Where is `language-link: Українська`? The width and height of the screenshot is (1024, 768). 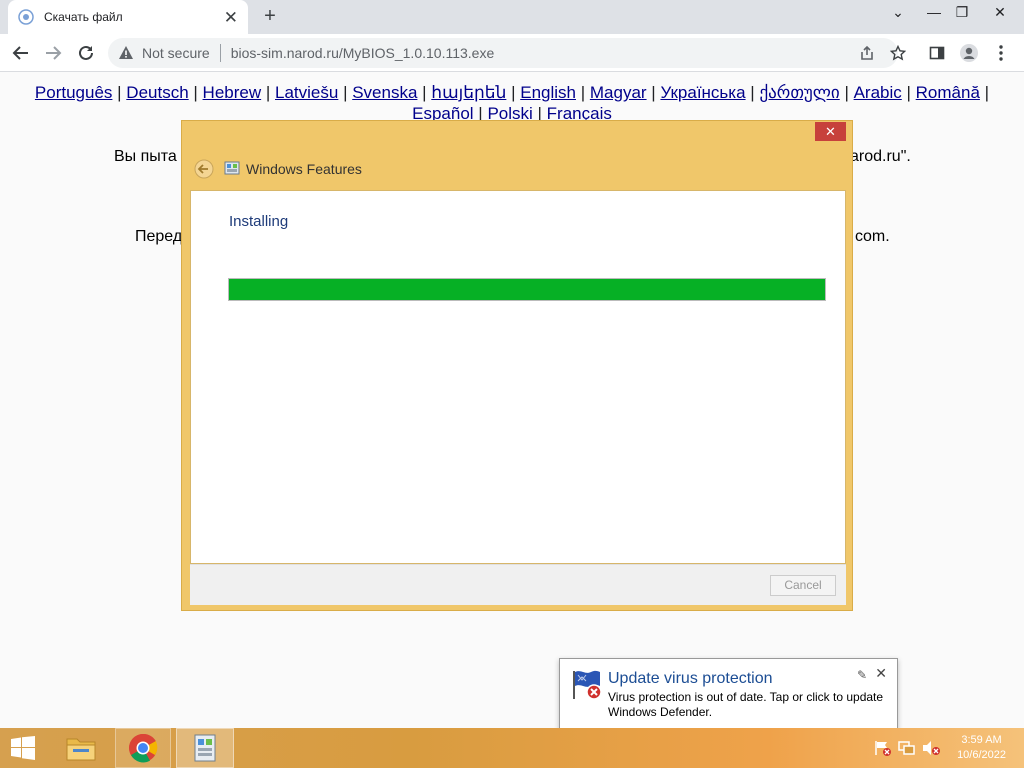
language-link: Українська is located at coordinates (702, 92).